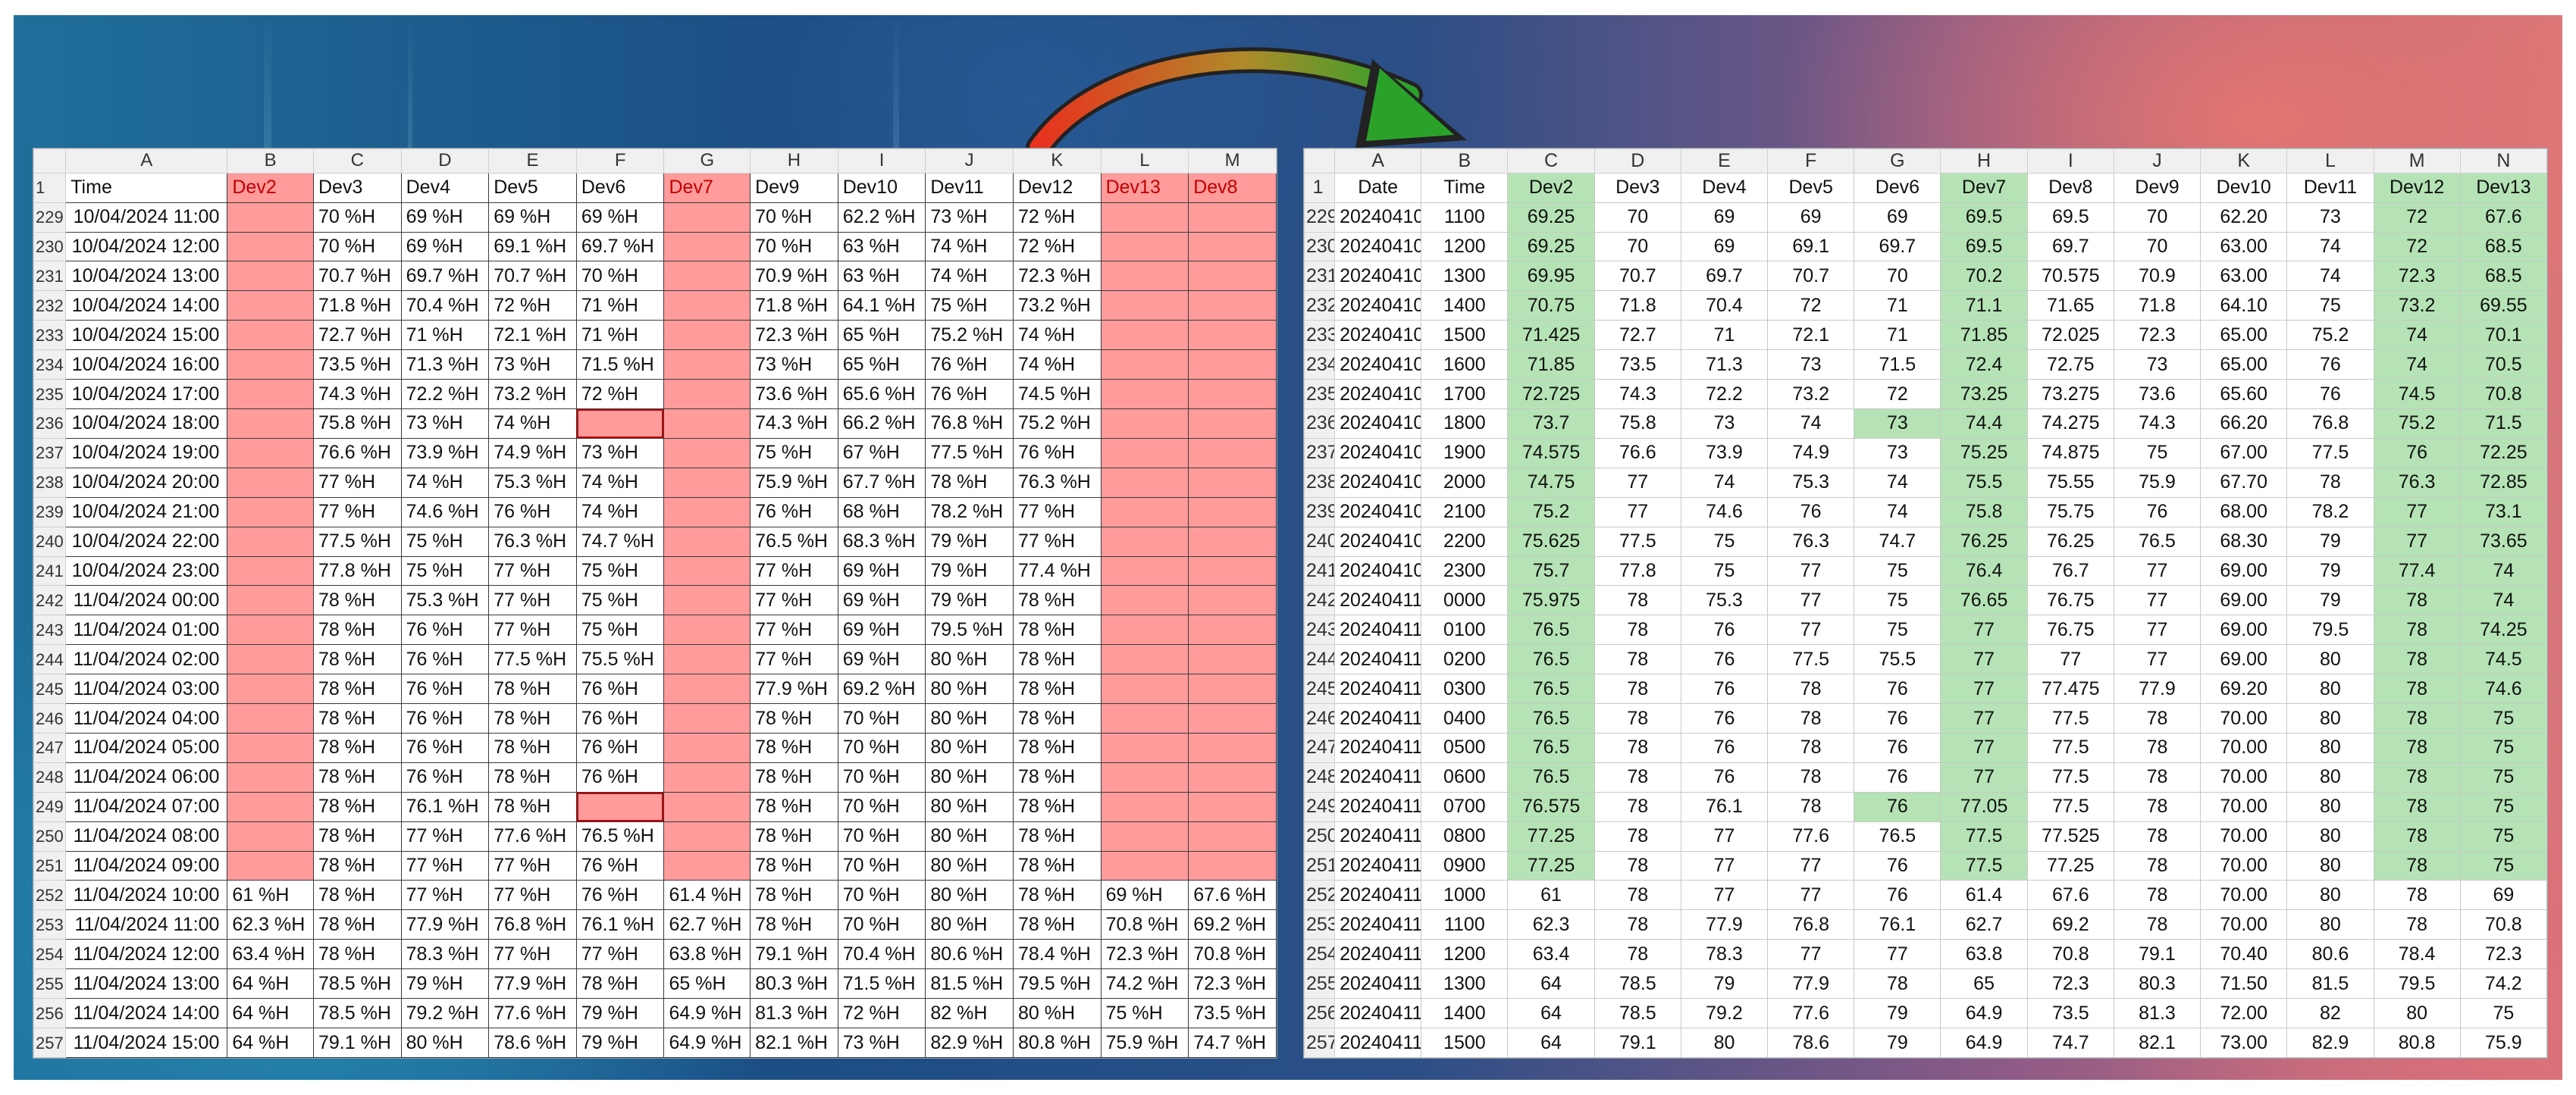 The height and width of the screenshot is (1095, 2576). Describe the element at coordinates (882, 394) in the screenshot. I see `data-cell: 65.6 %H` at that location.